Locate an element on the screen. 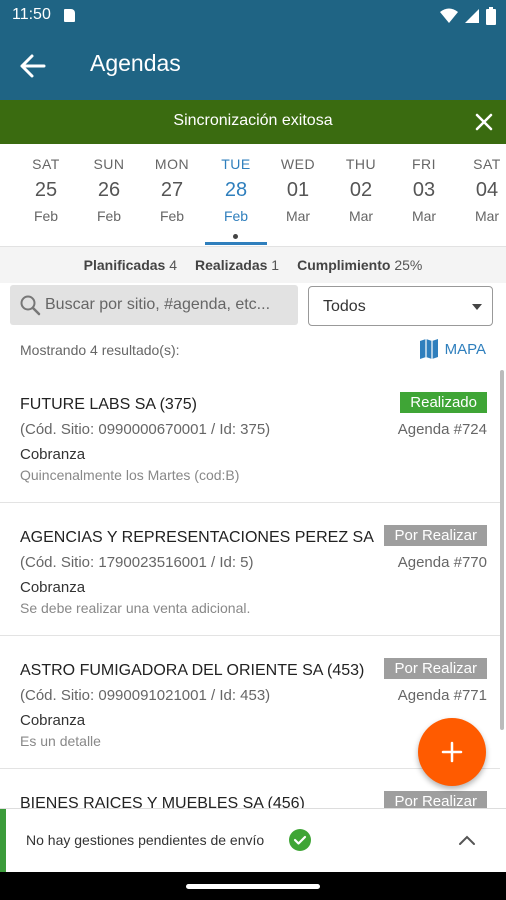 The image size is (506, 900). status-filter-dropdown: Todos is located at coordinates (400, 306).